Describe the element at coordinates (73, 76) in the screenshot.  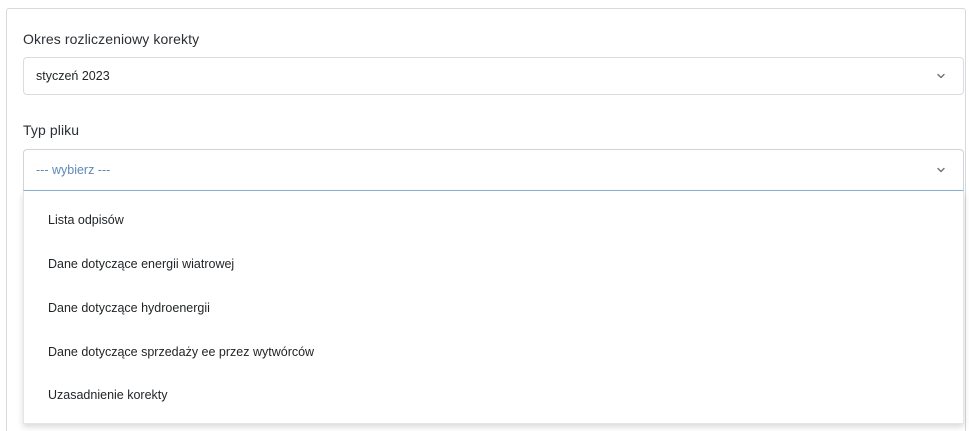
I see `period-select-value: styczeń 2023` at that location.